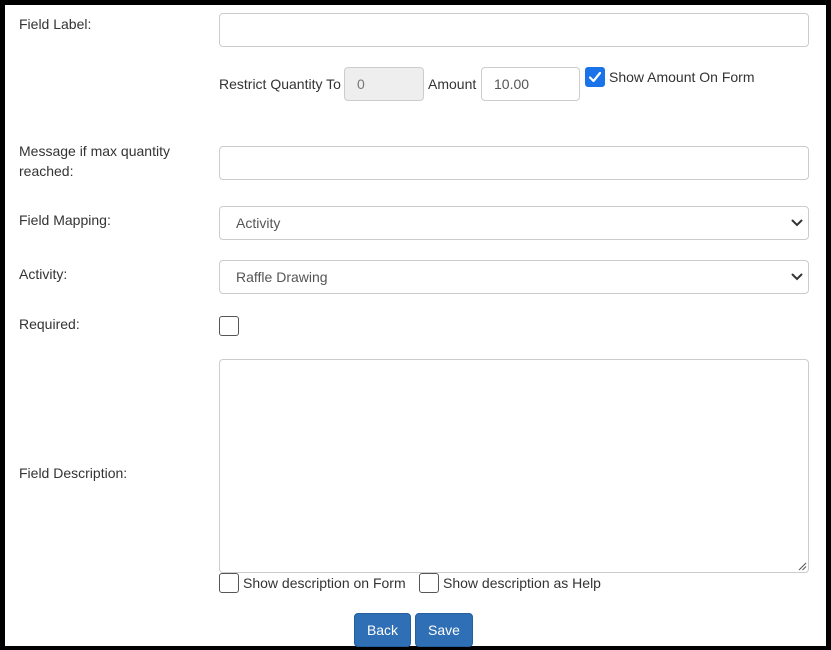  Describe the element at coordinates (229, 583) in the screenshot. I see `show-description-form-checkbox` at that location.